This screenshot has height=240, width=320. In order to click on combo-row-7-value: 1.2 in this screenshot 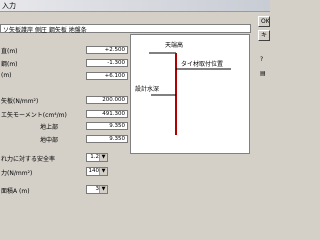, I will do `click(94, 157)`.